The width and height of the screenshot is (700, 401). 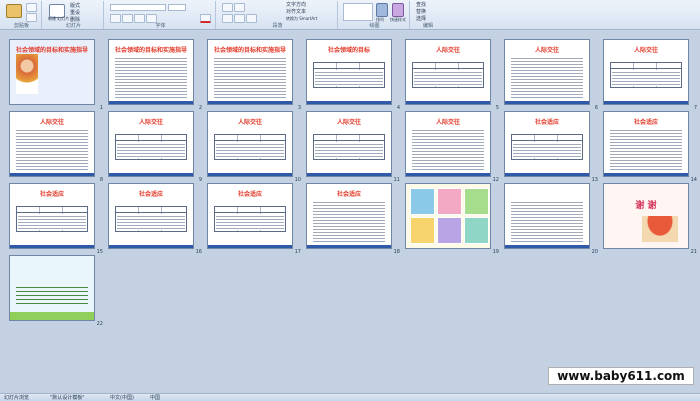 What do you see at coordinates (31, 17) in the screenshot?
I see `copy-icon` at bounding box center [31, 17].